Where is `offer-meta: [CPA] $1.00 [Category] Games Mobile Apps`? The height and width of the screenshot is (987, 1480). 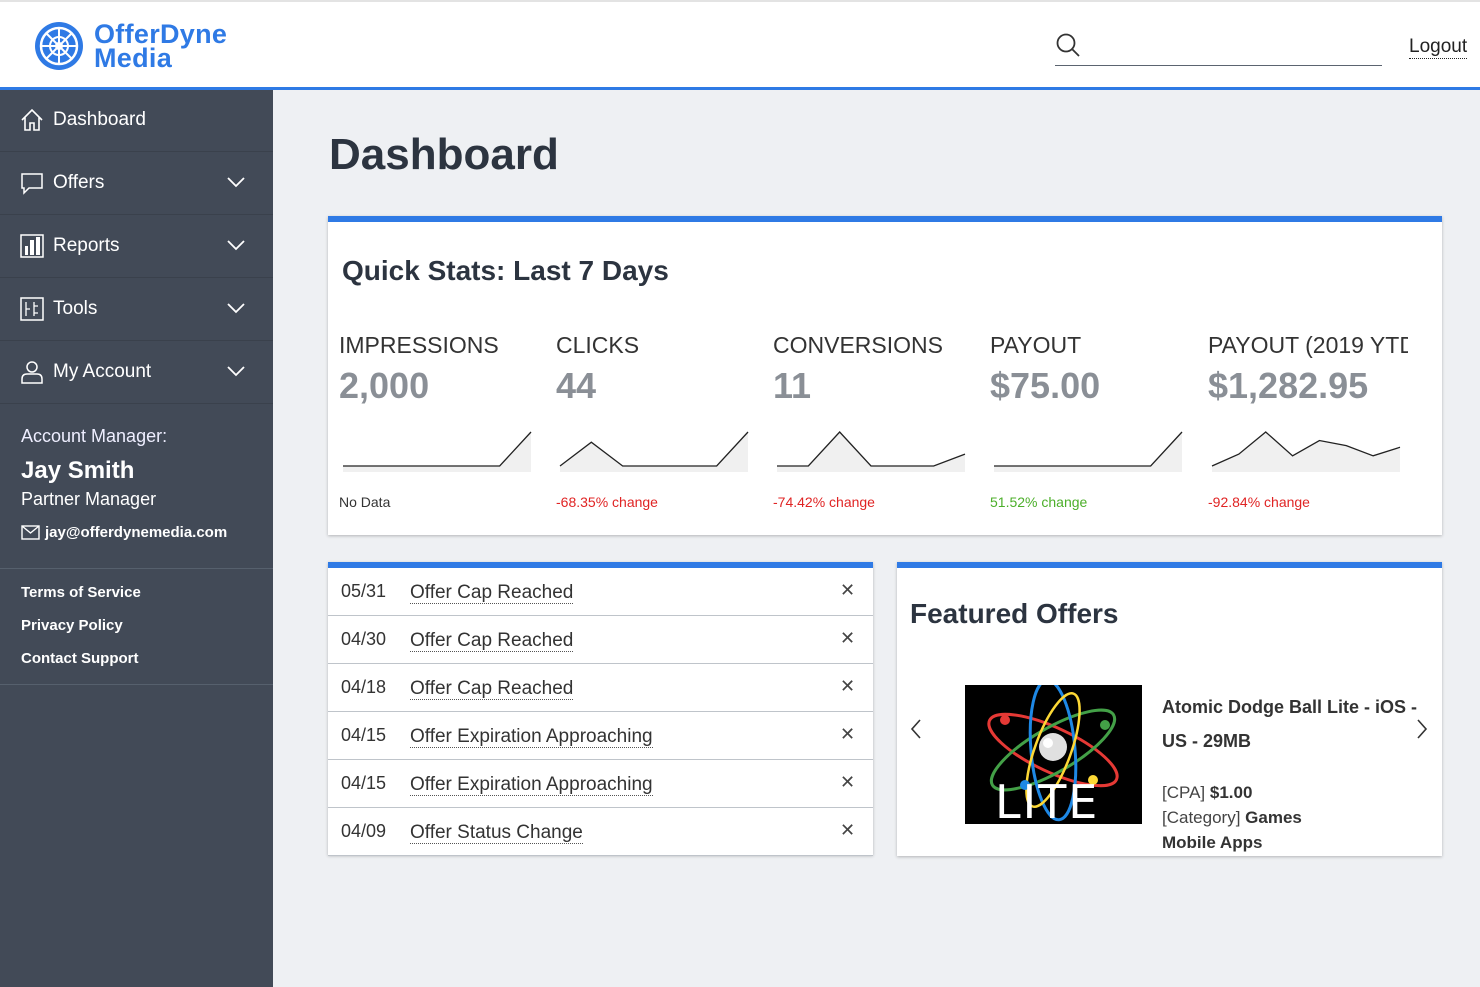
offer-meta: [CPA] $1.00 [Category] Games Mobile Apps is located at coordinates (1252, 817).